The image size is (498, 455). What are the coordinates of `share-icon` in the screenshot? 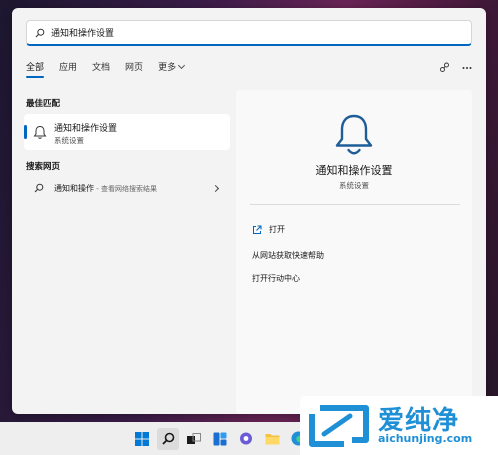 It's located at (444, 67).